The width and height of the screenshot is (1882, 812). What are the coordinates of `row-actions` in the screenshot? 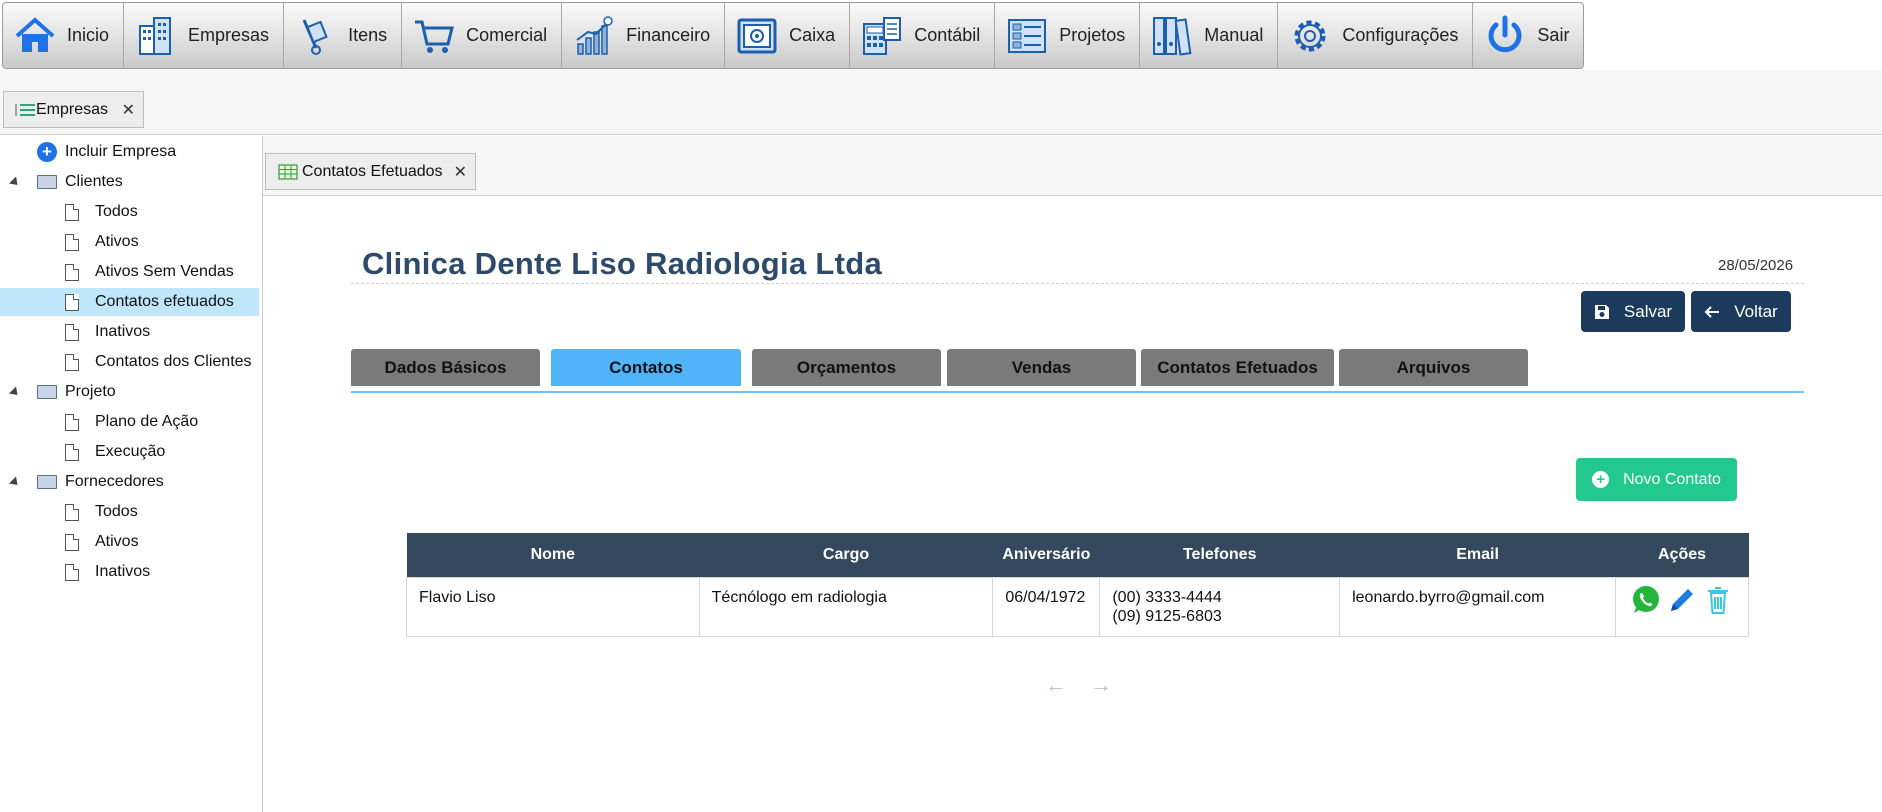 It's located at (1682, 600).